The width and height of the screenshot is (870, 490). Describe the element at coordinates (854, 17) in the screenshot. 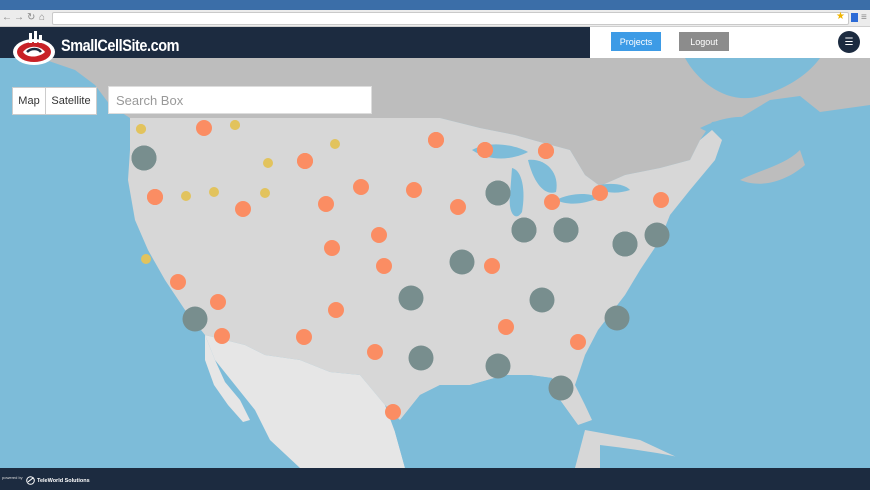

I see `extension-icon` at that location.